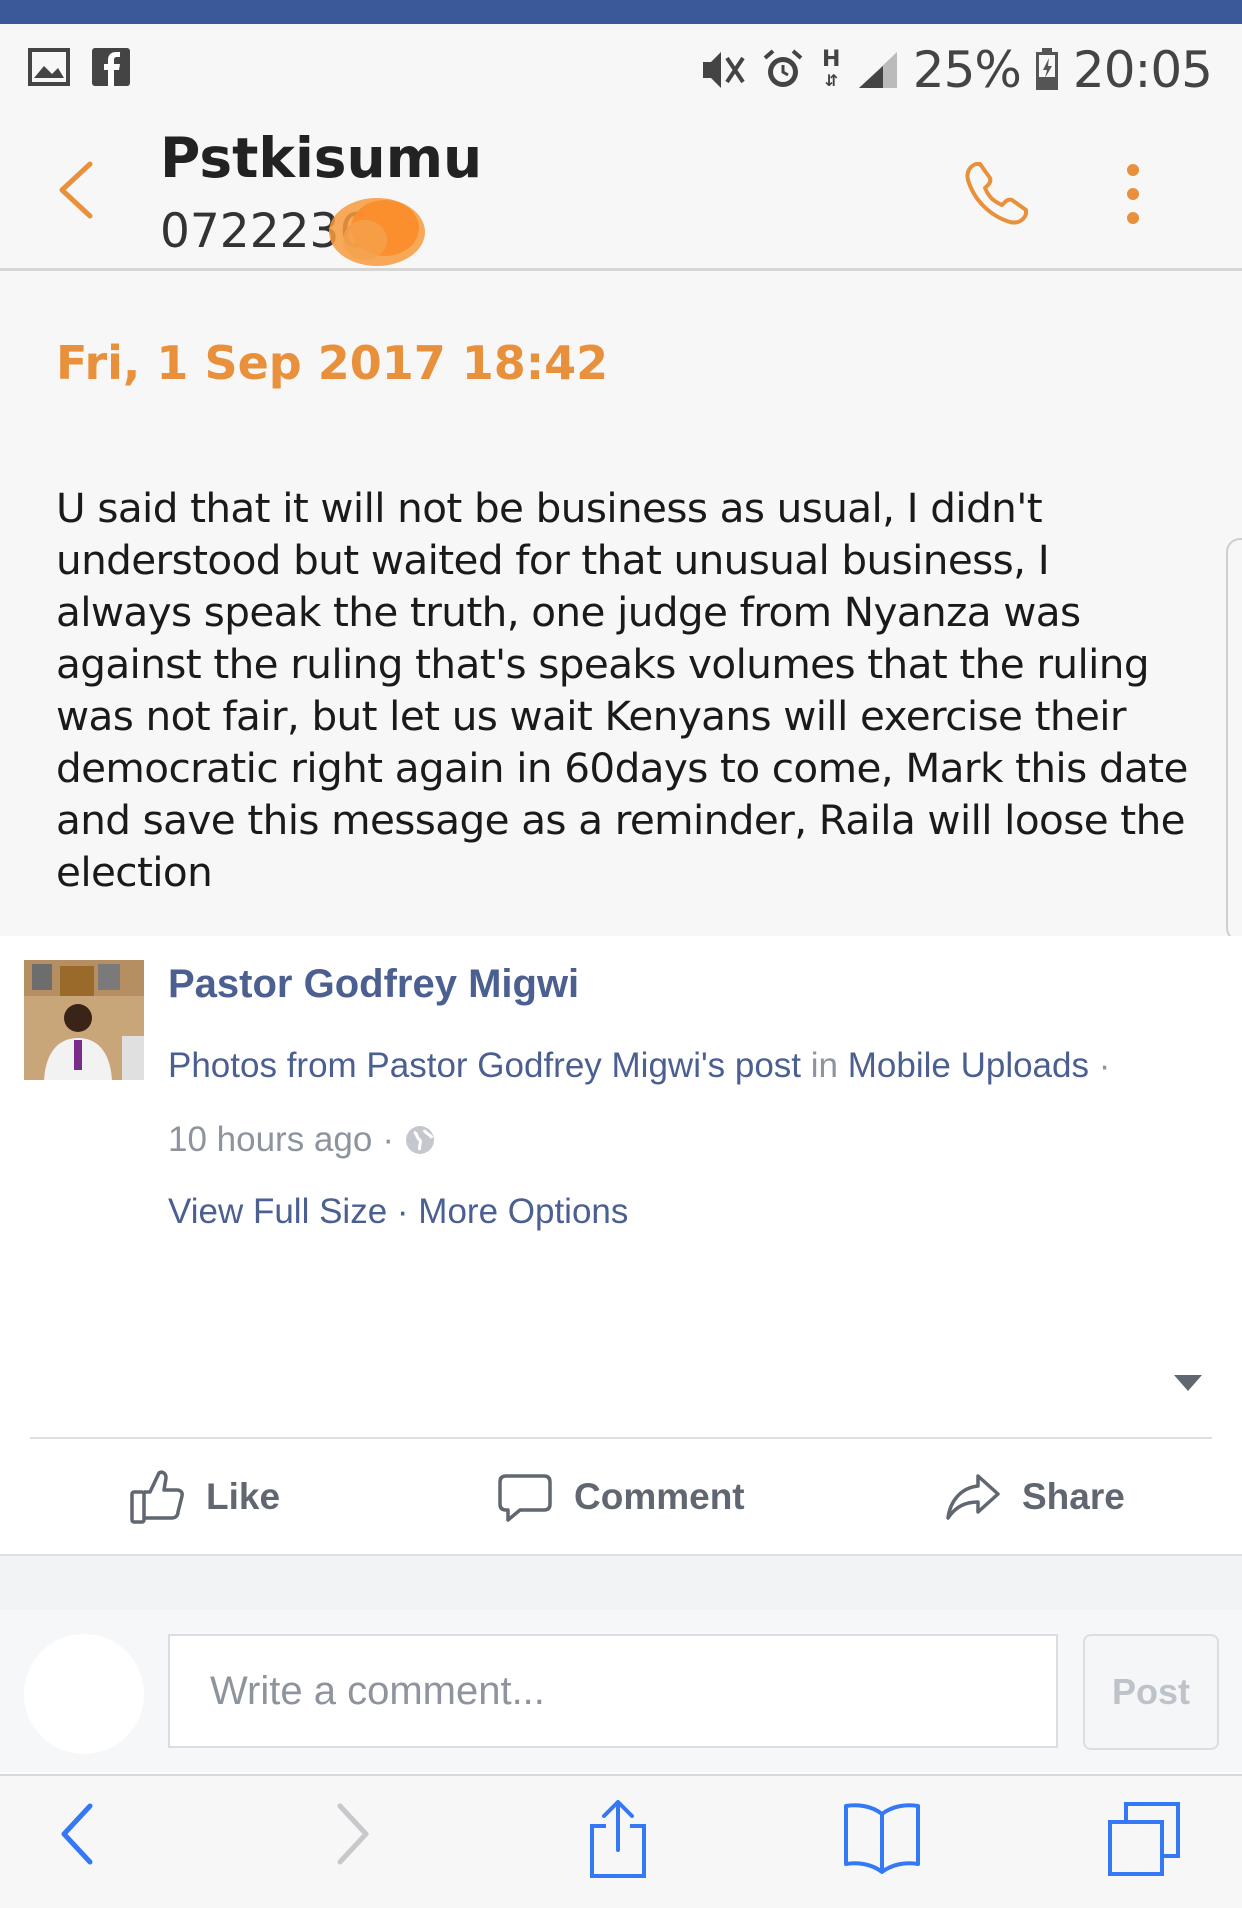  Describe the element at coordinates (1145, 1839) in the screenshot. I see `tabs-icon` at that location.